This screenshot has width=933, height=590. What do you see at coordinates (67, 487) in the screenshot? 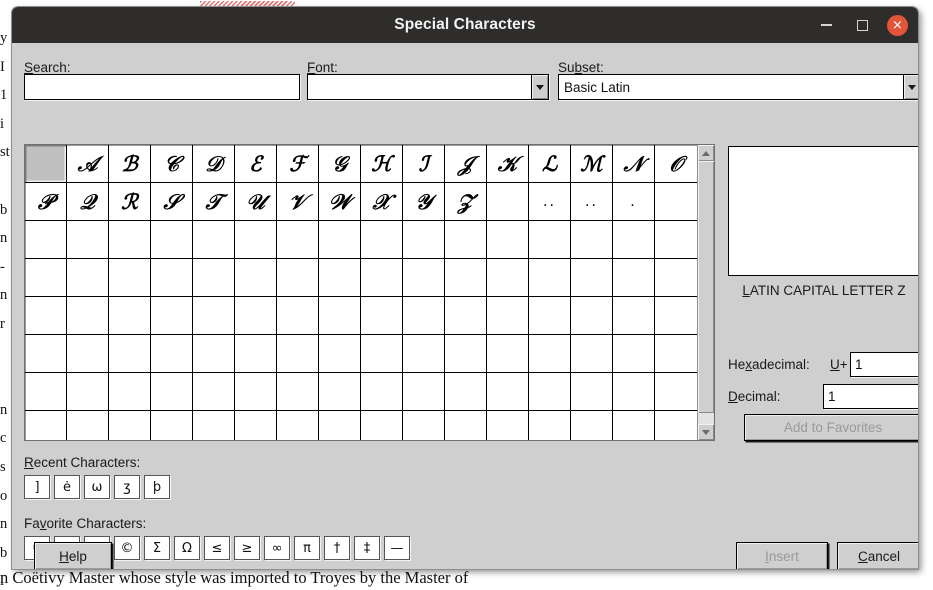
I see `recent-character-chip: ė` at bounding box center [67, 487].